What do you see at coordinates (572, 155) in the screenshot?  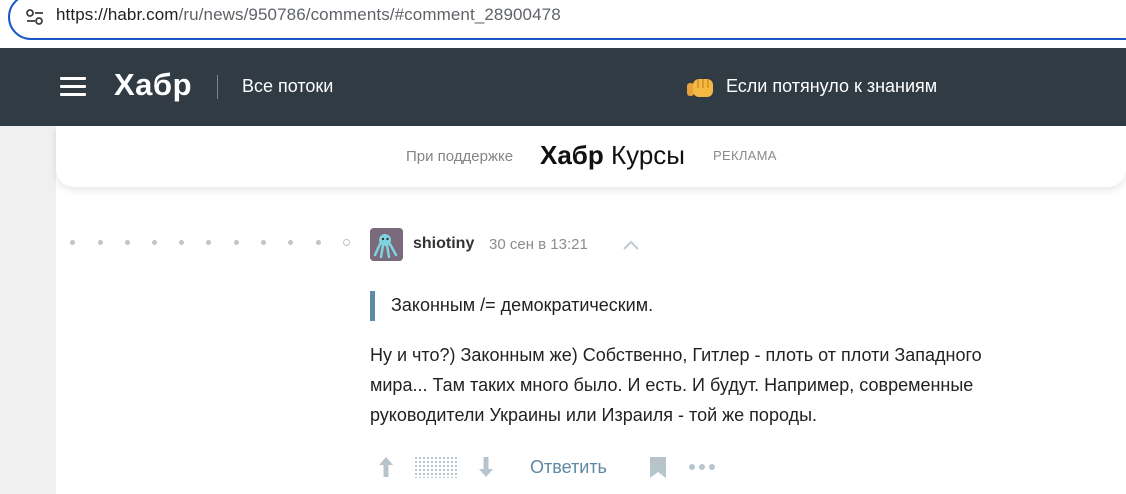 I see `kursy-logo-bold: Хабр` at bounding box center [572, 155].